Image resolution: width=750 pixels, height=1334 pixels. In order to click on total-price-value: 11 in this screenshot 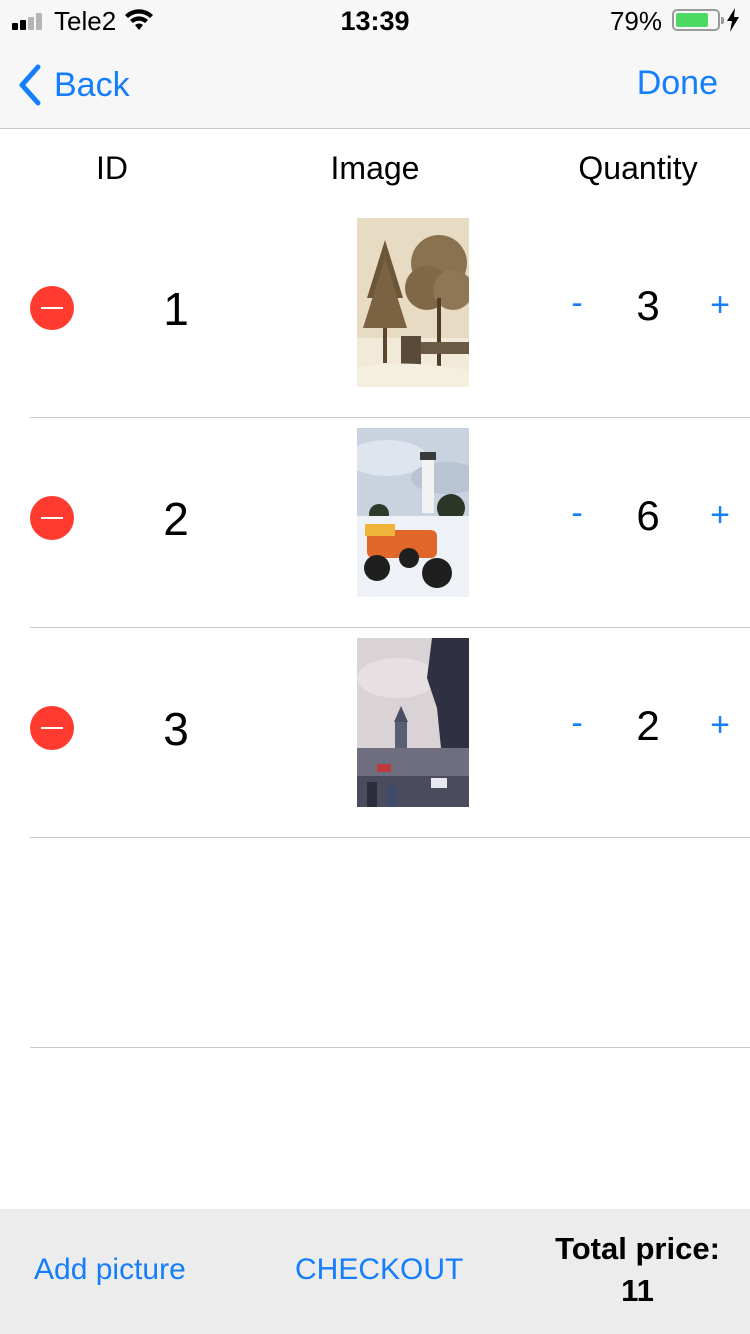, I will do `click(637, 1290)`.